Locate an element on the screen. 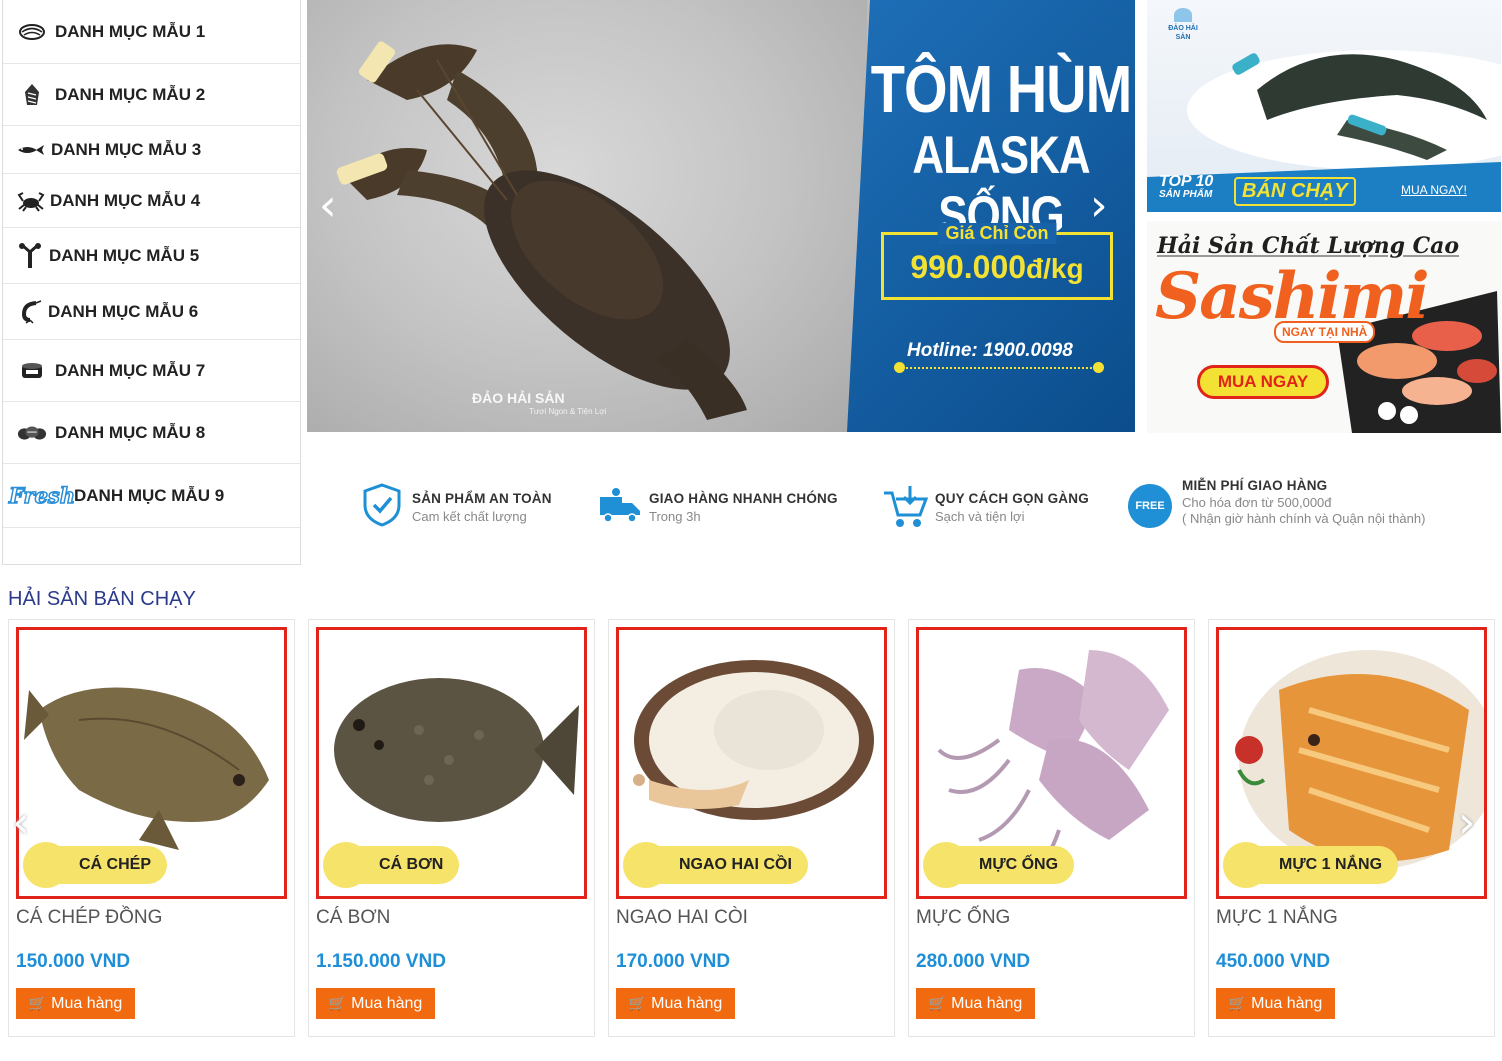 The width and height of the screenshot is (1502, 1061). feature-title: QUY CÁCH GỌN GÀNG is located at coordinates (1012, 498).